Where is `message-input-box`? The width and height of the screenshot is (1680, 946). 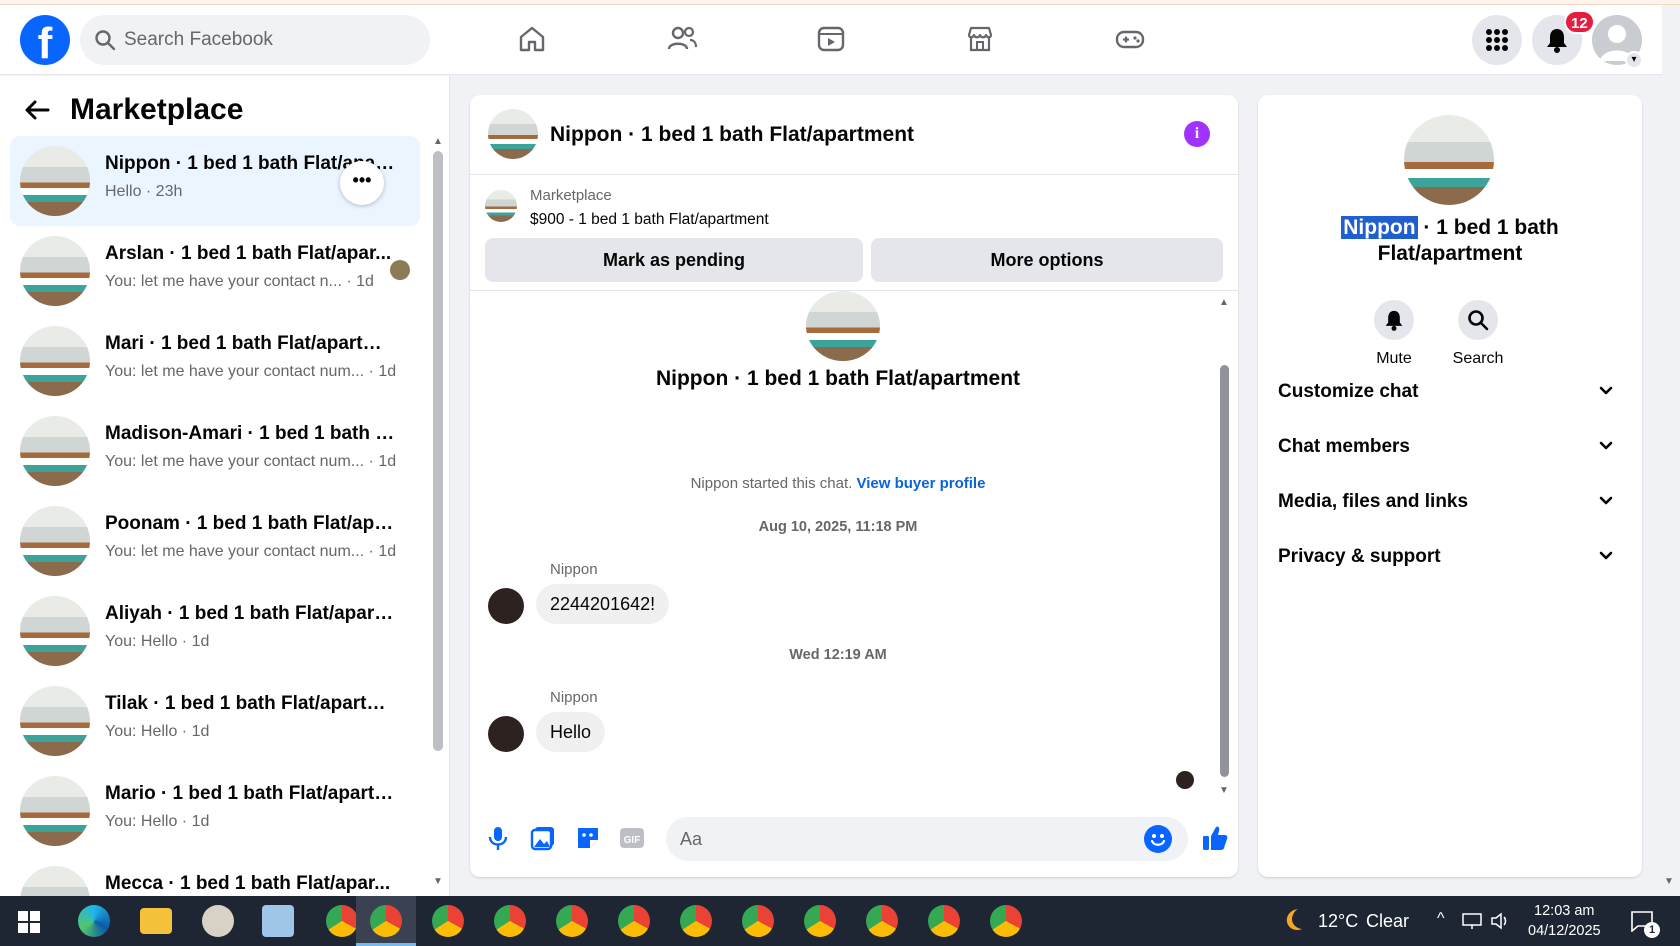 message-input-box is located at coordinates (927, 839).